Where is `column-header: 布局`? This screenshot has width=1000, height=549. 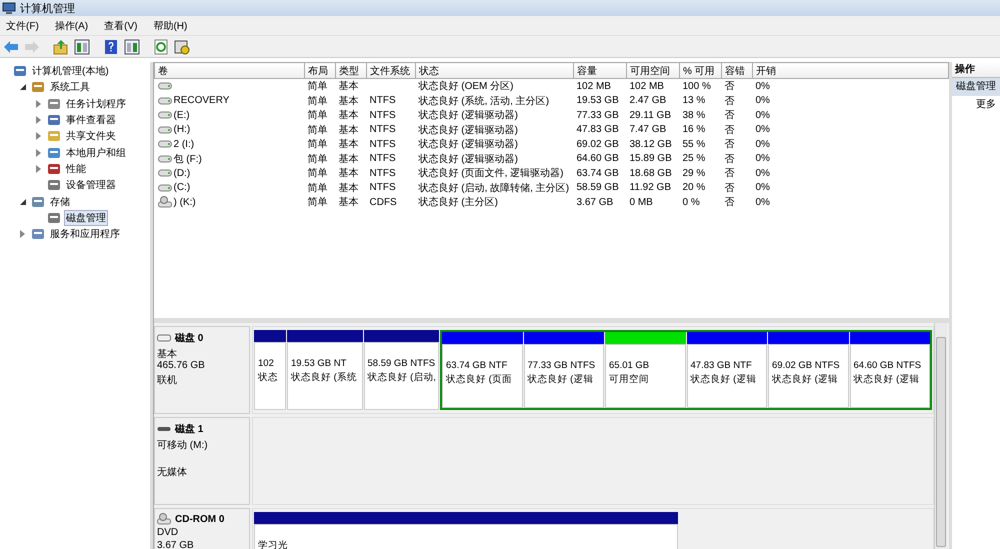 column-header: 布局 is located at coordinates (320, 70).